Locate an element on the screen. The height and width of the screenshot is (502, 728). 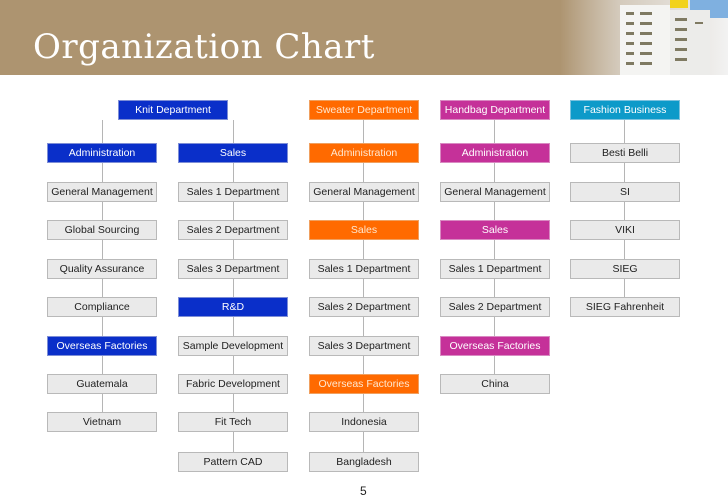
sweater-sales-child-box: Sales 1 Department is located at coordinates (364, 269).